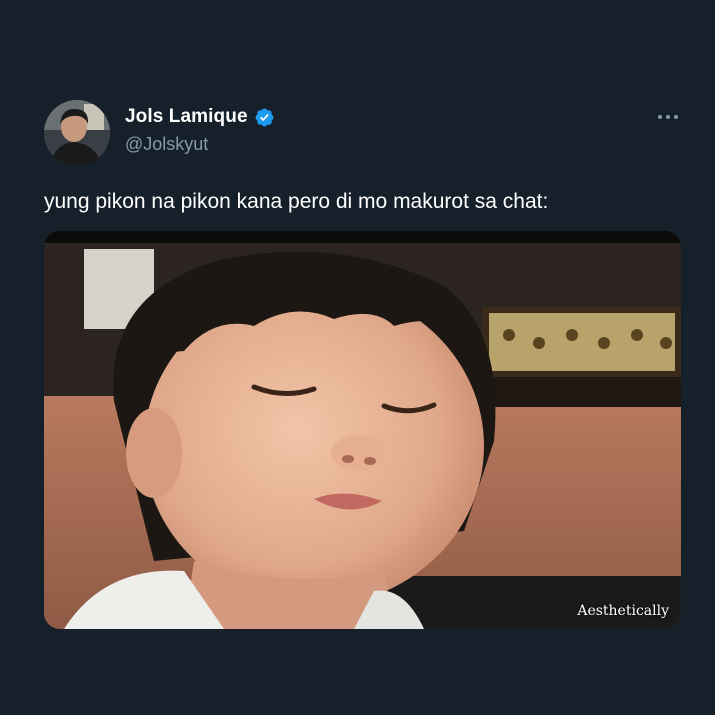  What do you see at coordinates (166, 144) in the screenshot?
I see `user-handle: @Jolskyut` at bounding box center [166, 144].